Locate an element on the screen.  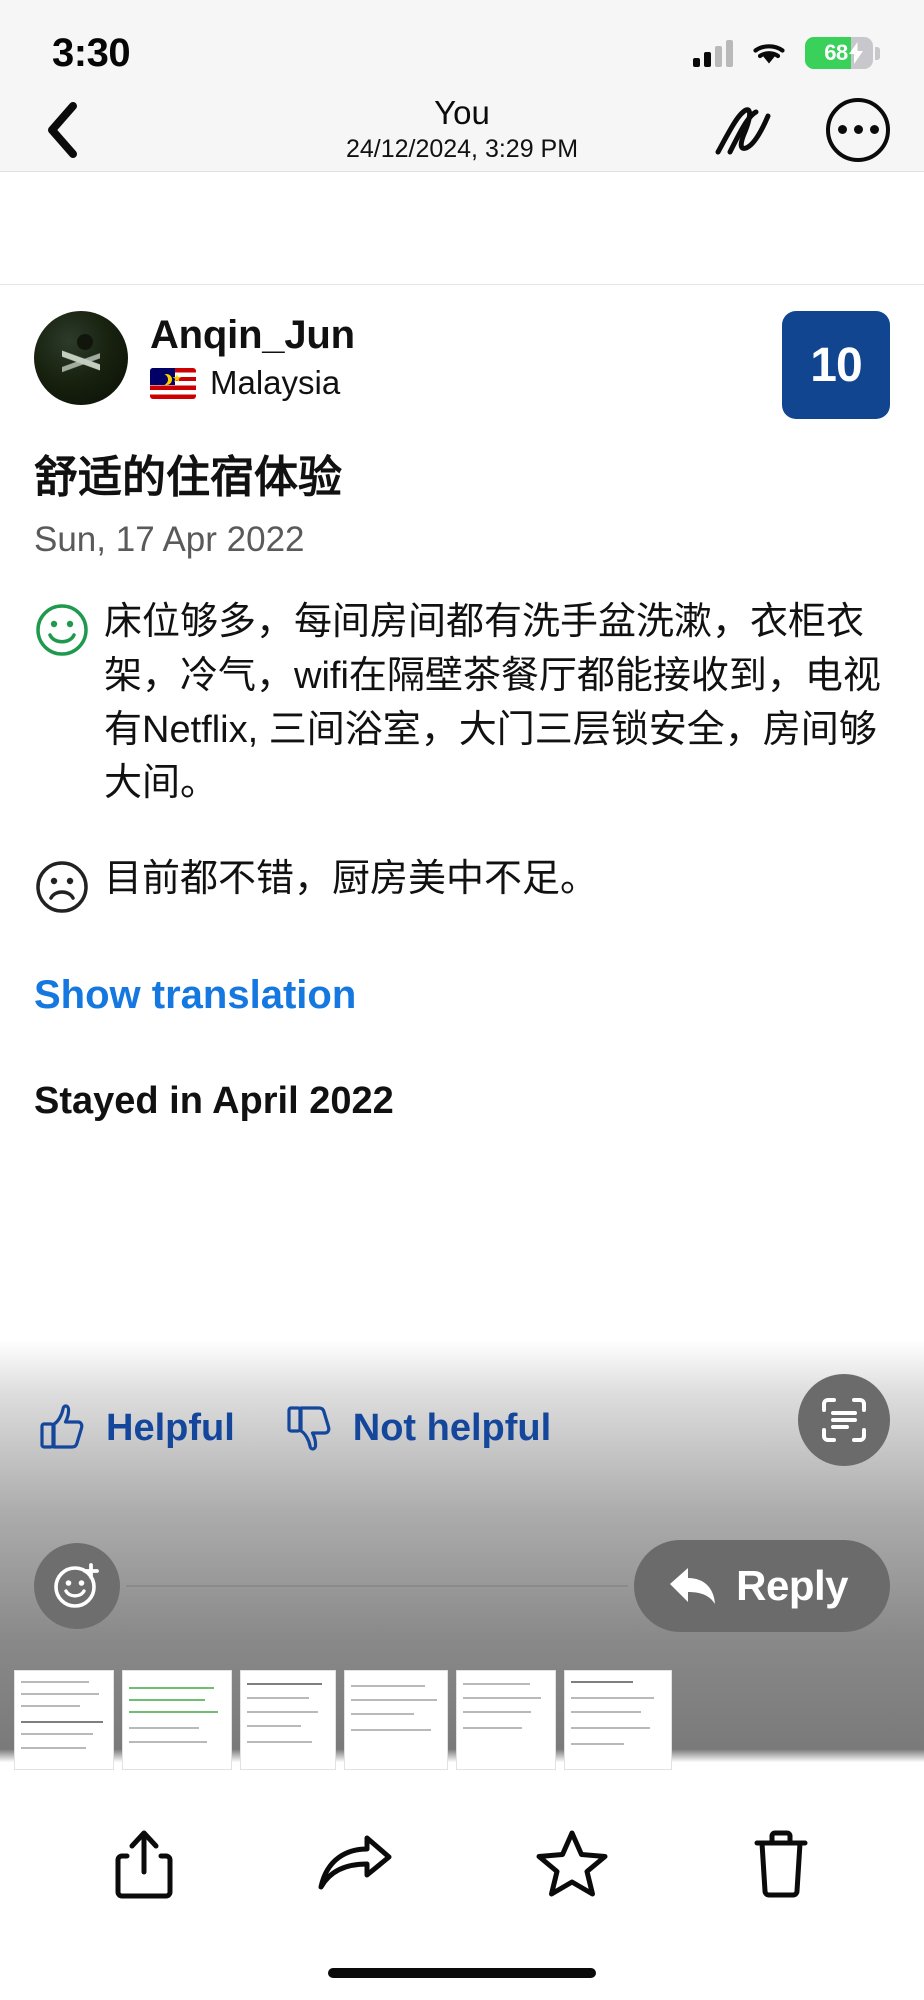
status-indicators: 68 is located at coordinates (786, 53).